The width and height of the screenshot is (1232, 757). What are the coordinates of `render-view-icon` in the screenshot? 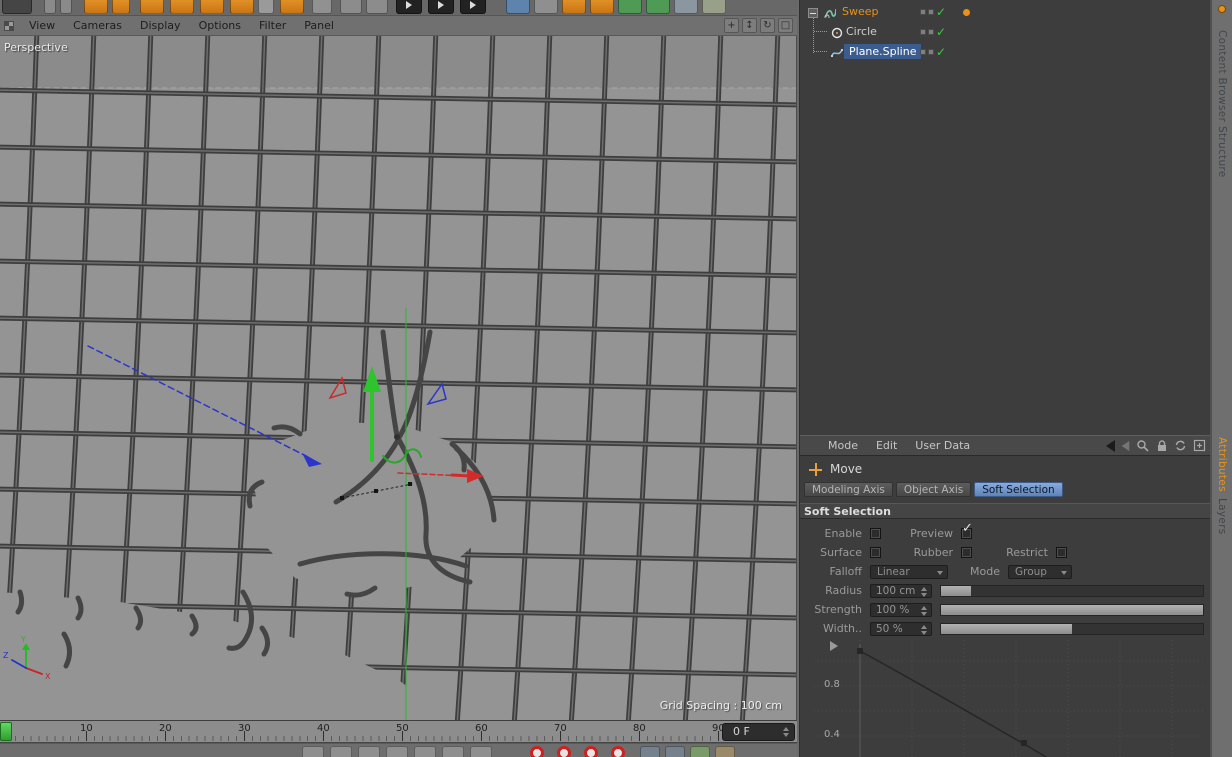 It's located at (409, 7).